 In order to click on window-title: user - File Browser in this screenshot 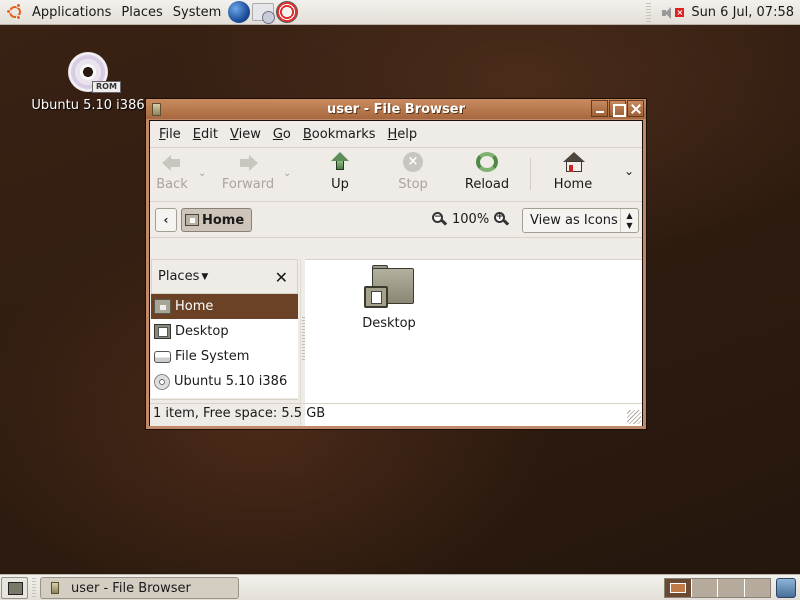, I will do `click(396, 109)`.